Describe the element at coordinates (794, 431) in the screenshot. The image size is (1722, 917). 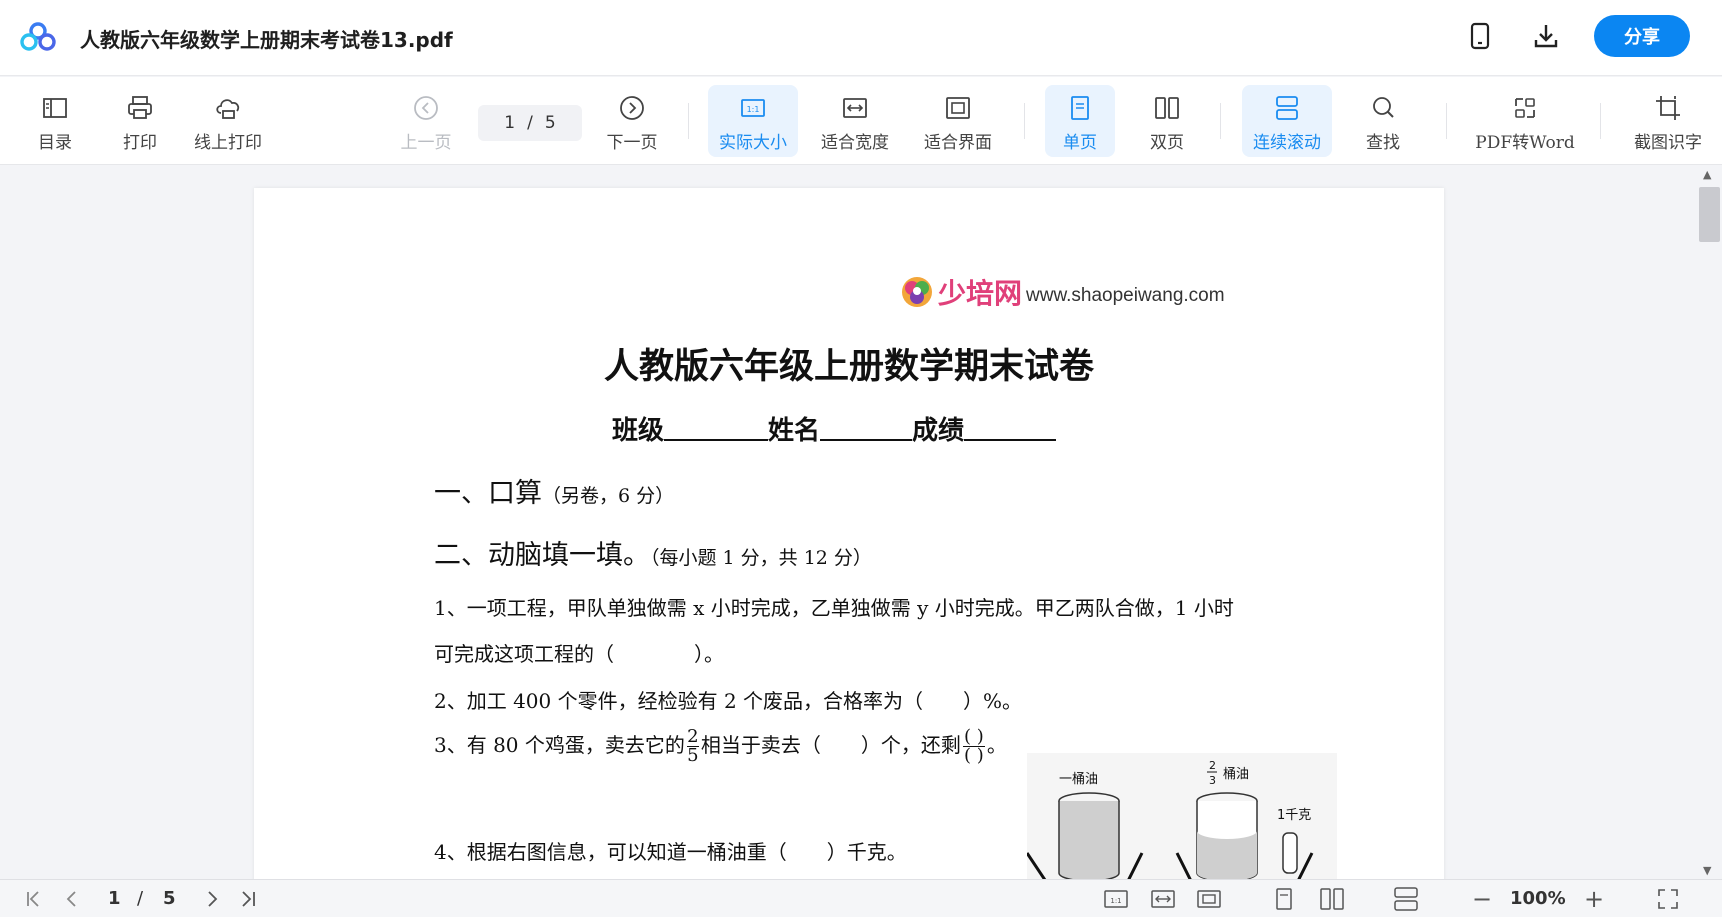
I see `name-field-label: 姓名` at that location.